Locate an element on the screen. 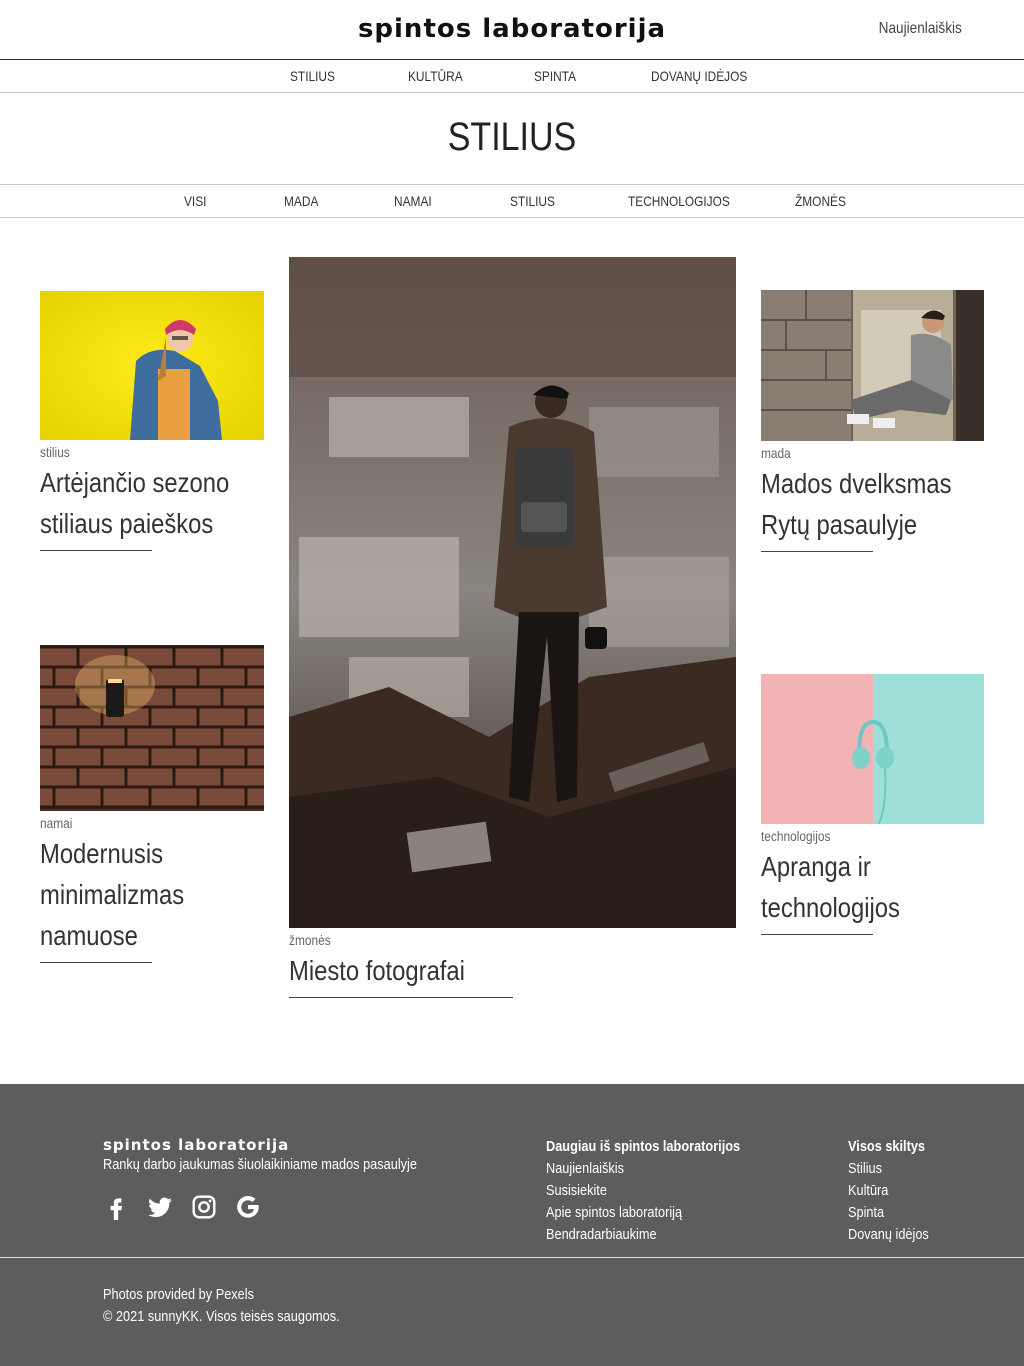  footer-link-dovanu-idejos: Dovanų idėjos is located at coordinates (888, 1235).